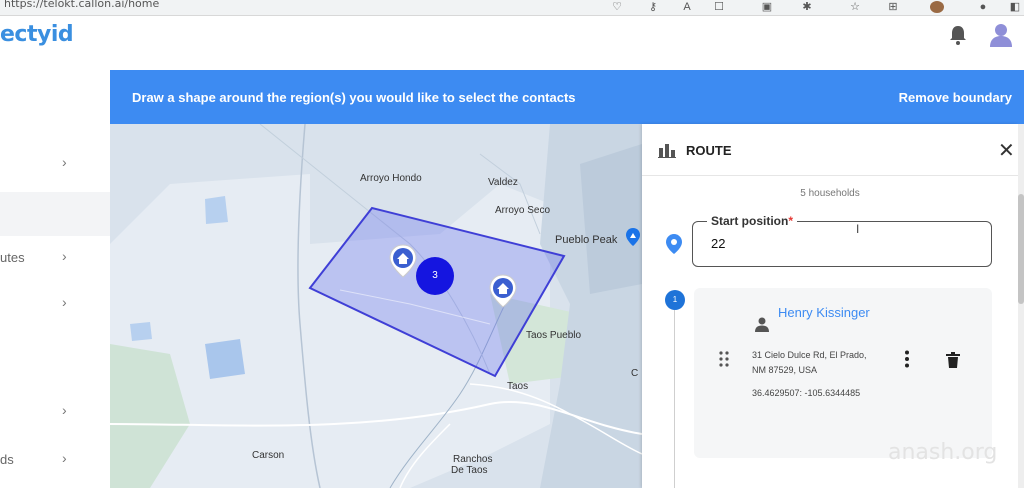 The width and height of the screenshot is (1024, 488). I want to click on edge-sidebar-icon: ◧, so click(1015, 7).